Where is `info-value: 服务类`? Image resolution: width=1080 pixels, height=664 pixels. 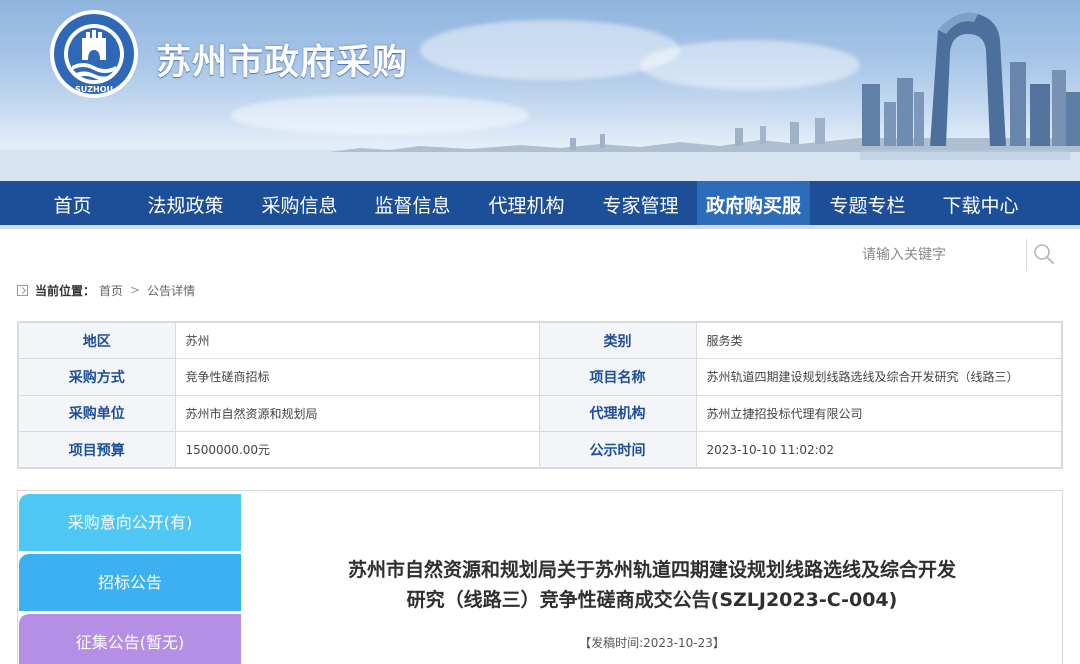
info-value: 服务类 is located at coordinates (879, 340).